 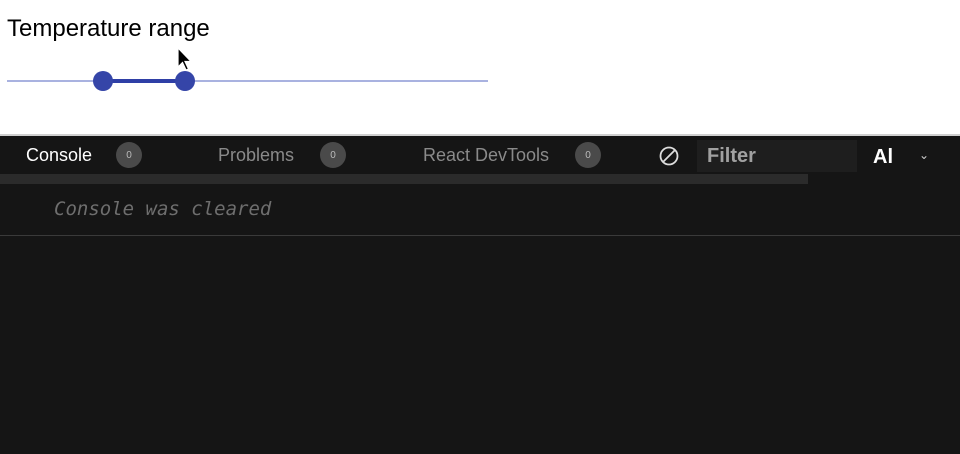 What do you see at coordinates (404, 179) in the screenshot?
I see `horizontal-scrollbar` at bounding box center [404, 179].